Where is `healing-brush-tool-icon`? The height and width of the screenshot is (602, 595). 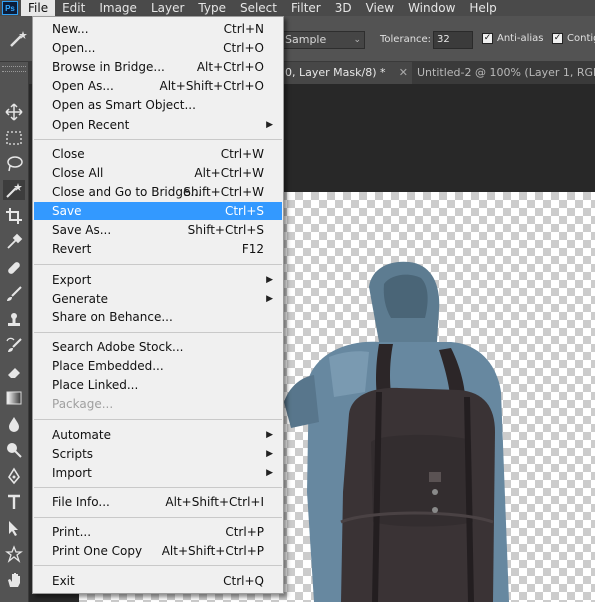
healing-brush-tool-icon is located at coordinates (14, 268).